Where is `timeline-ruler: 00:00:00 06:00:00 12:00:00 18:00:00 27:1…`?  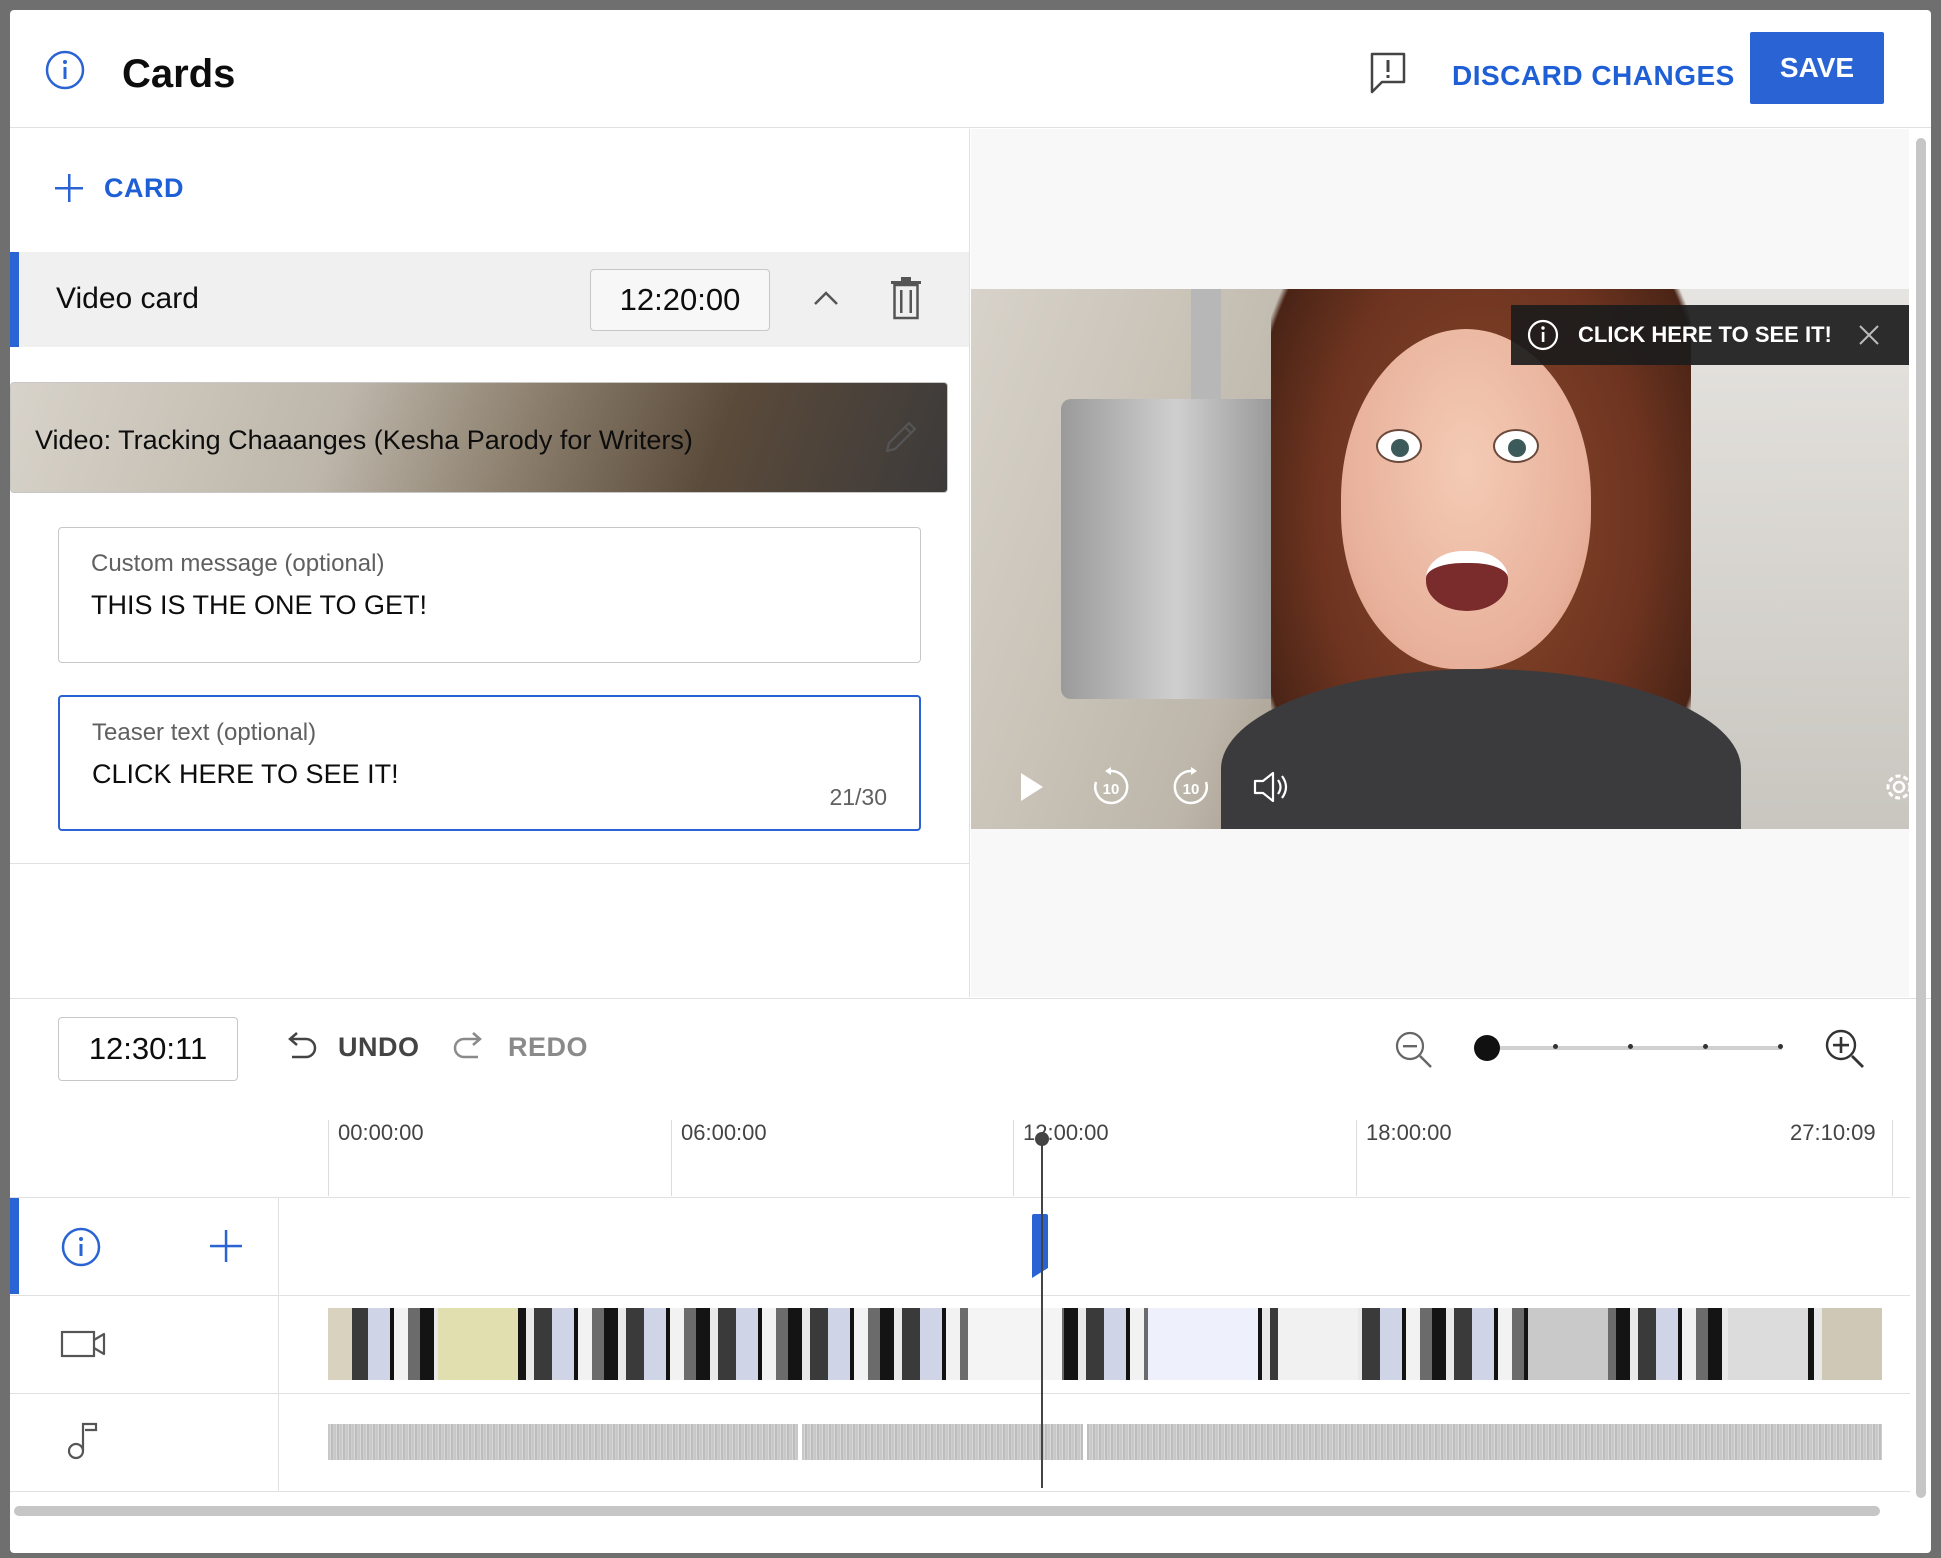
timeline-ruler: 00:00:00 06:00:00 12:00:00 18:00:00 27:1… is located at coordinates (1113, 1158).